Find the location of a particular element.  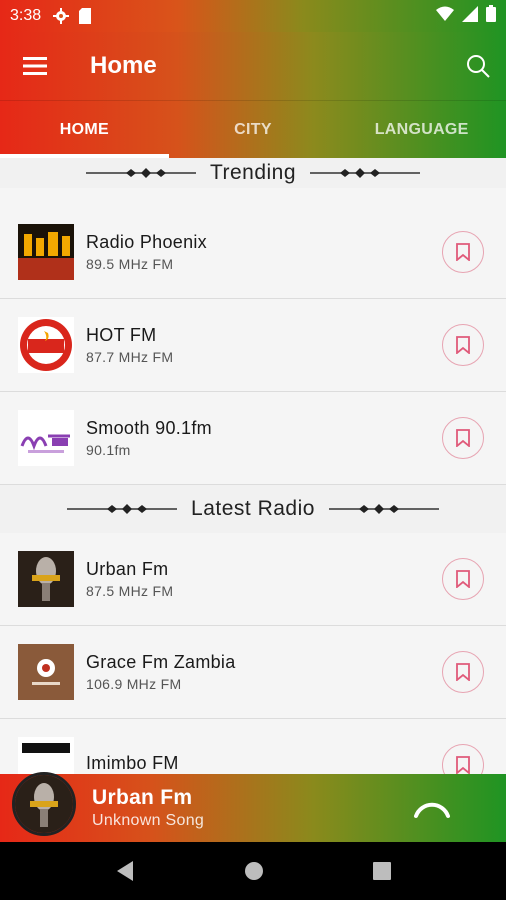

loading-spinner-icon is located at coordinates (432, 810).